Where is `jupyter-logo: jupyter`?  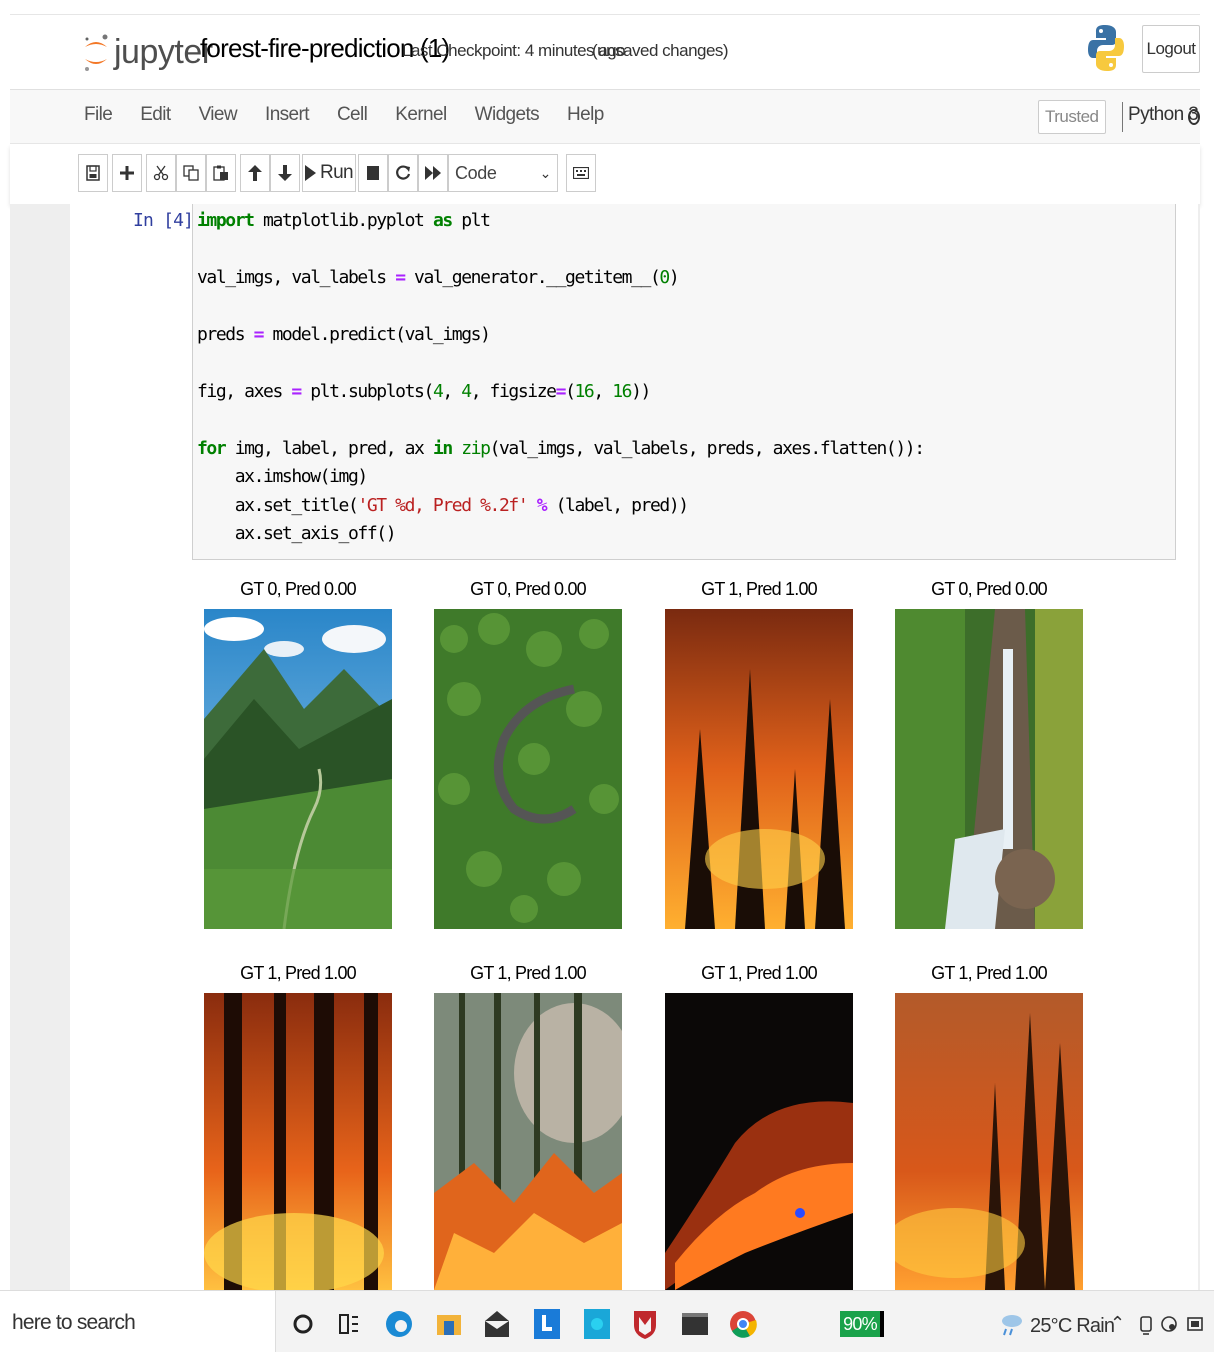
jupyter-logo: jupyter is located at coordinates (147, 52).